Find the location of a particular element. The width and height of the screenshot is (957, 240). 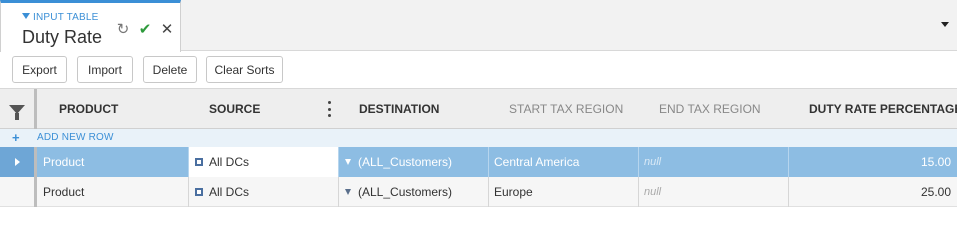

cell-duty-rate-percentage: 15.00 is located at coordinates (873, 162).